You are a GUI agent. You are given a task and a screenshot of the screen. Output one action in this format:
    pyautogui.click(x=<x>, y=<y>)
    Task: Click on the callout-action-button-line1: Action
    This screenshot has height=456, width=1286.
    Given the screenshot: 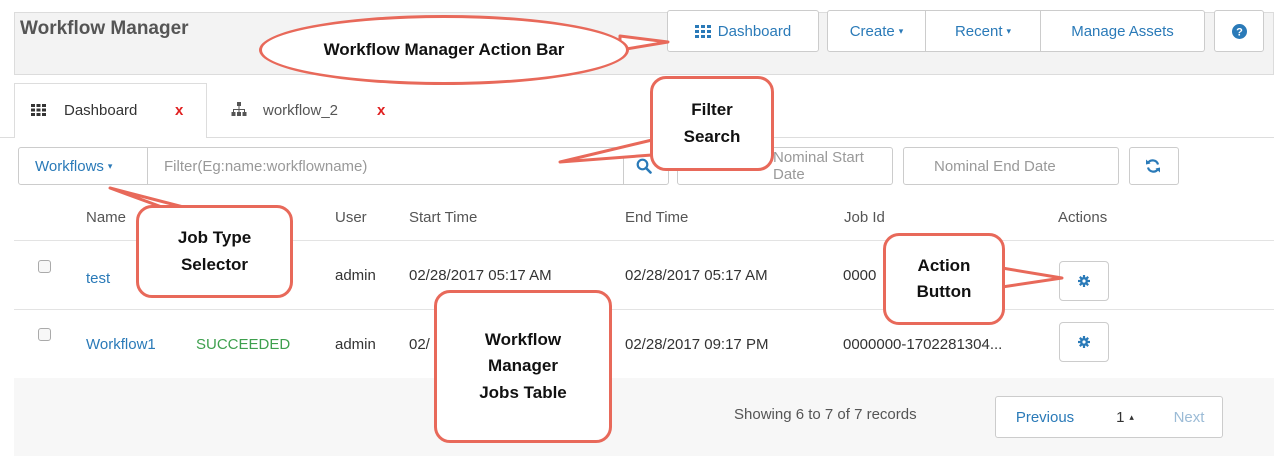 What is the action you would take?
    pyautogui.click(x=944, y=265)
    